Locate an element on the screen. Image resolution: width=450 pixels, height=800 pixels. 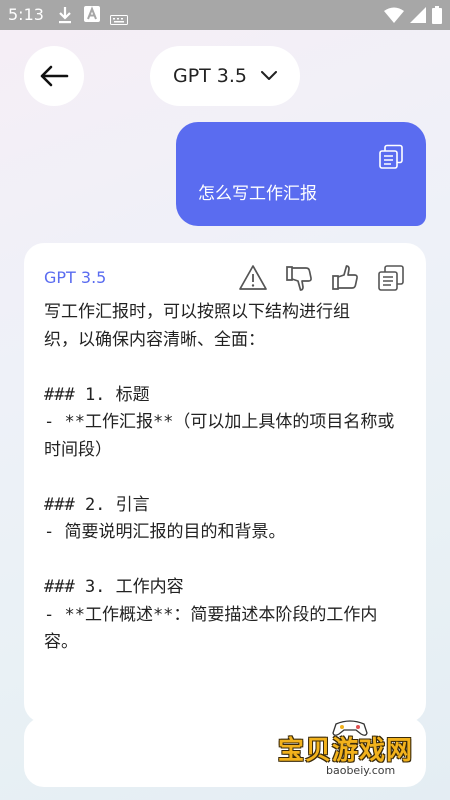
watermark-url: baobeiy.com is located at coordinates (361, 770).